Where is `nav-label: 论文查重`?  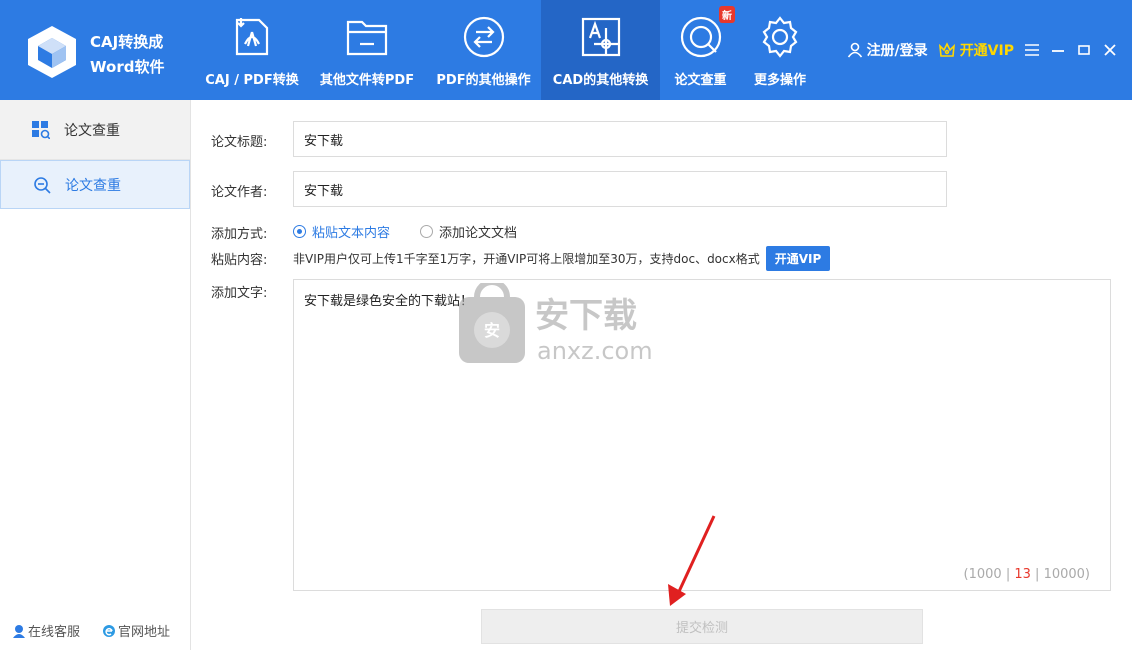 nav-label: 论文查重 is located at coordinates (700, 80).